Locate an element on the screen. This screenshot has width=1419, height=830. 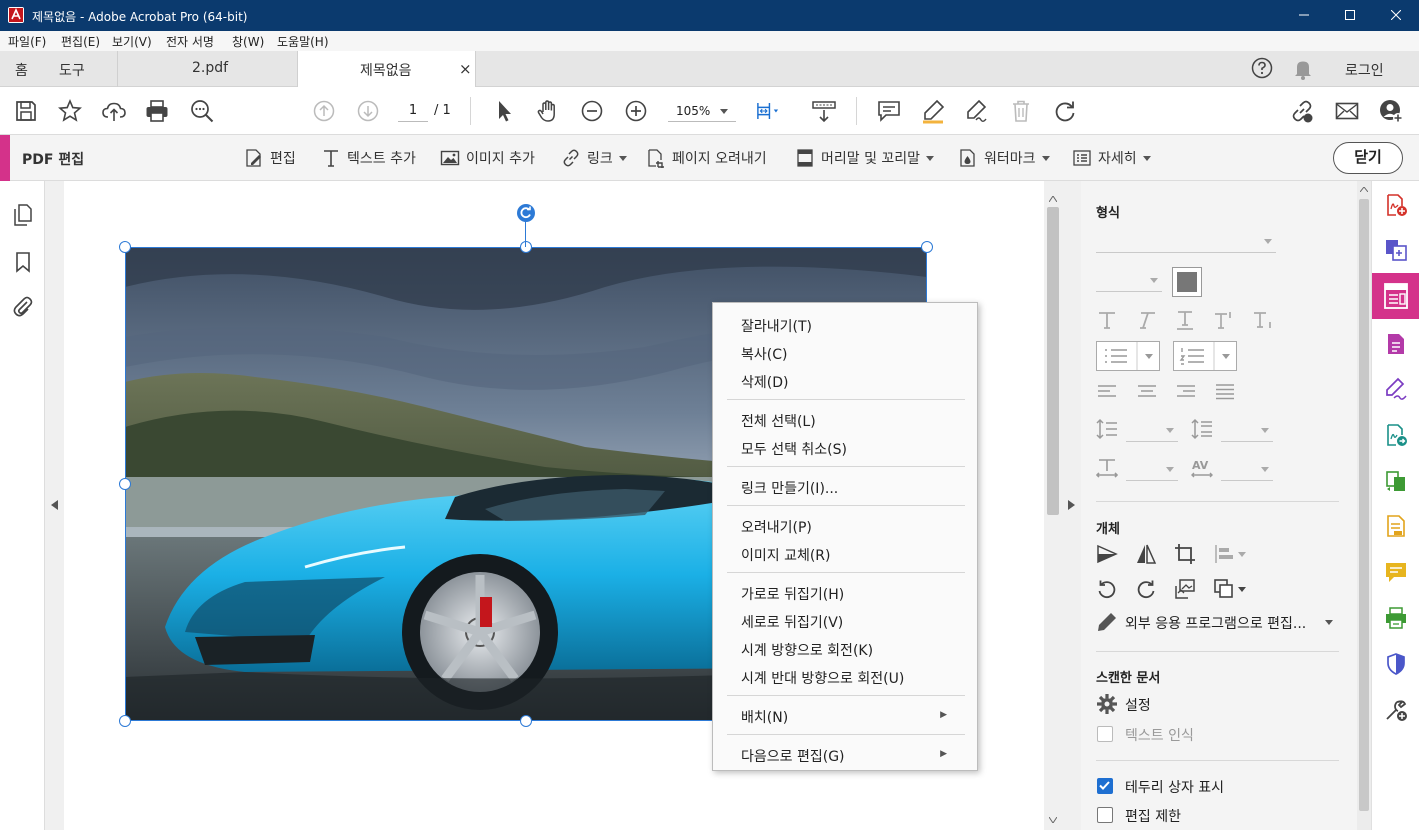
font-family-select is located at coordinates (1186, 242).